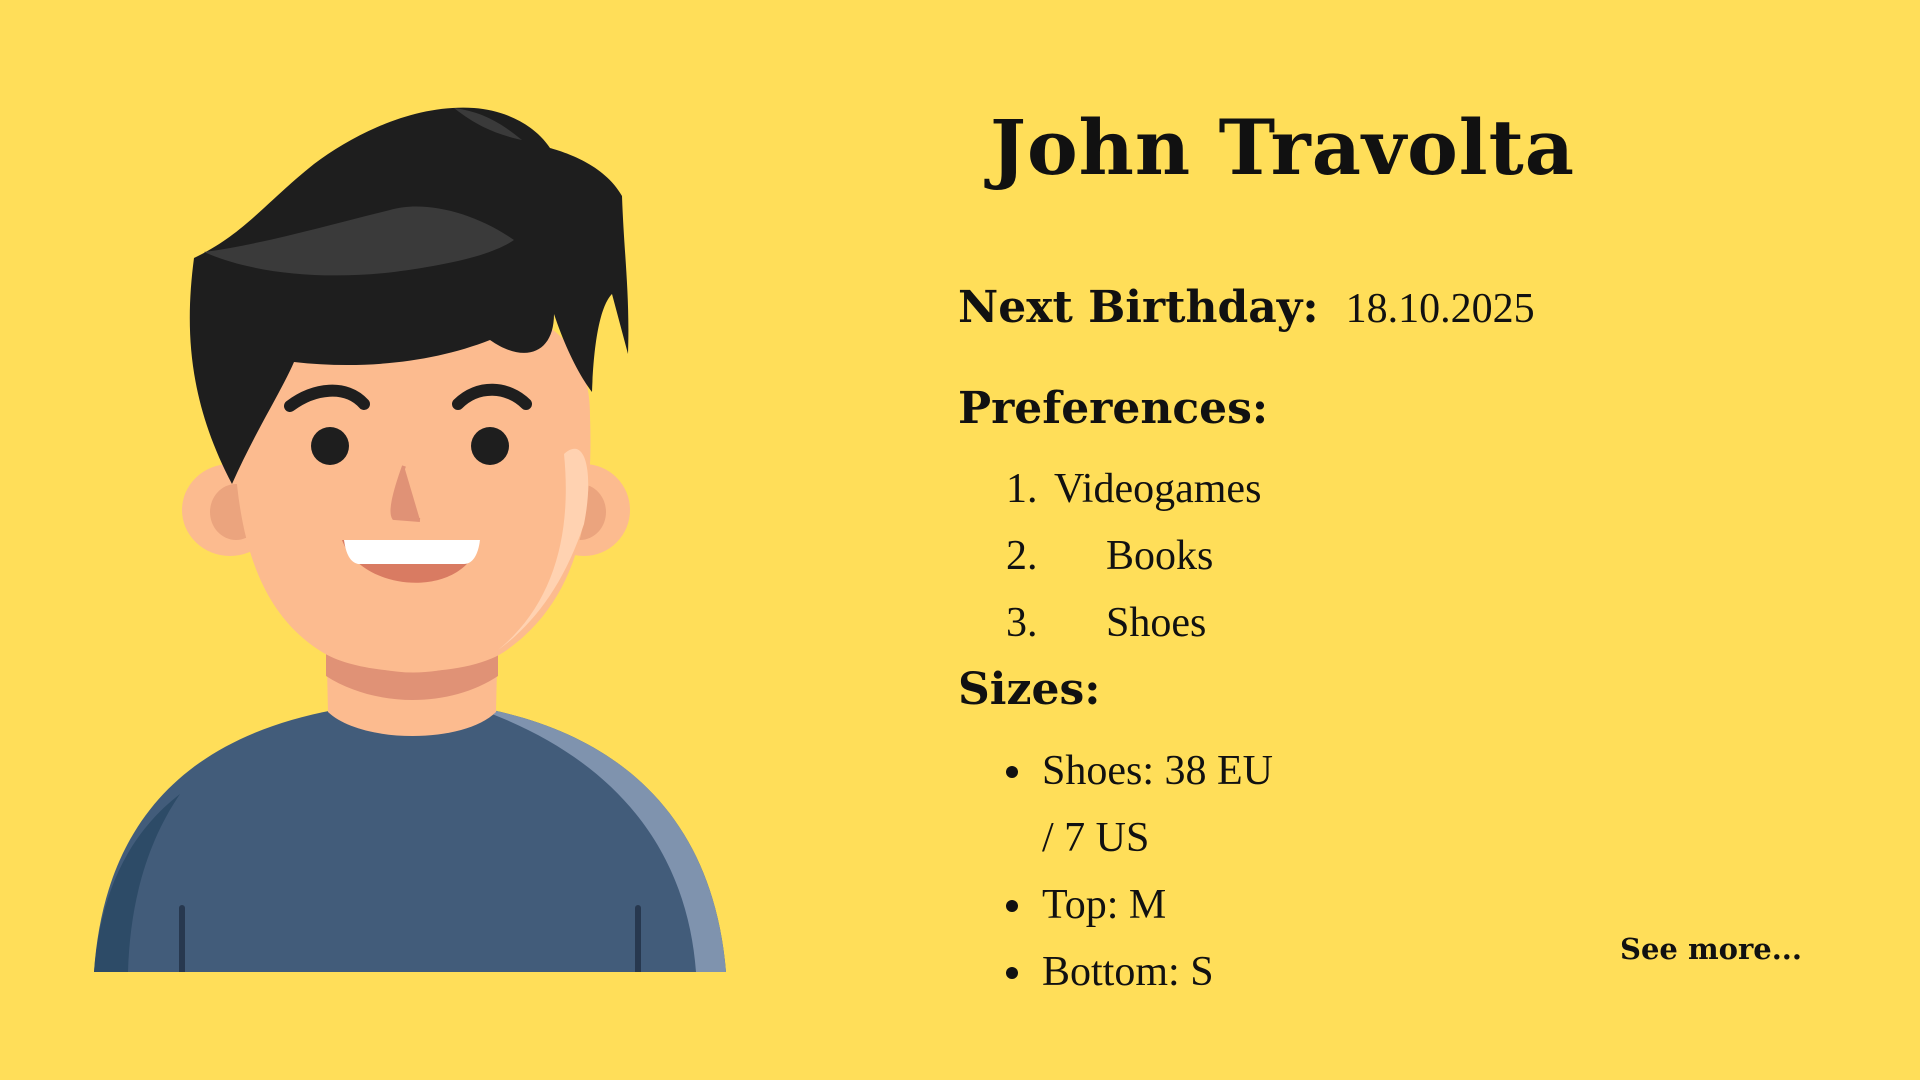 The height and width of the screenshot is (1080, 1920). I want to click on size-text: Top: M, so click(1104, 905).